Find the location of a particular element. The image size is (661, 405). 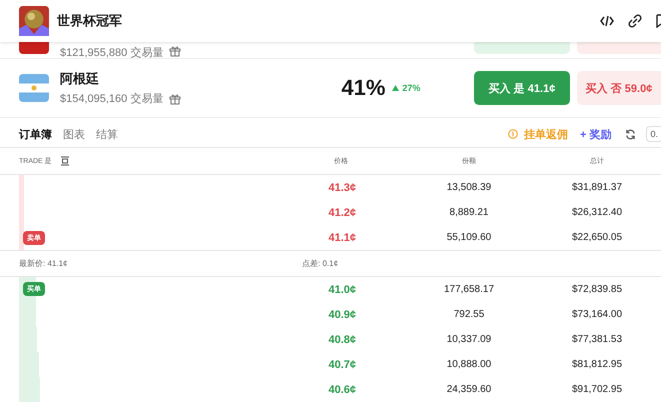

total-cell-text: $73,164.00 is located at coordinates (597, 314).